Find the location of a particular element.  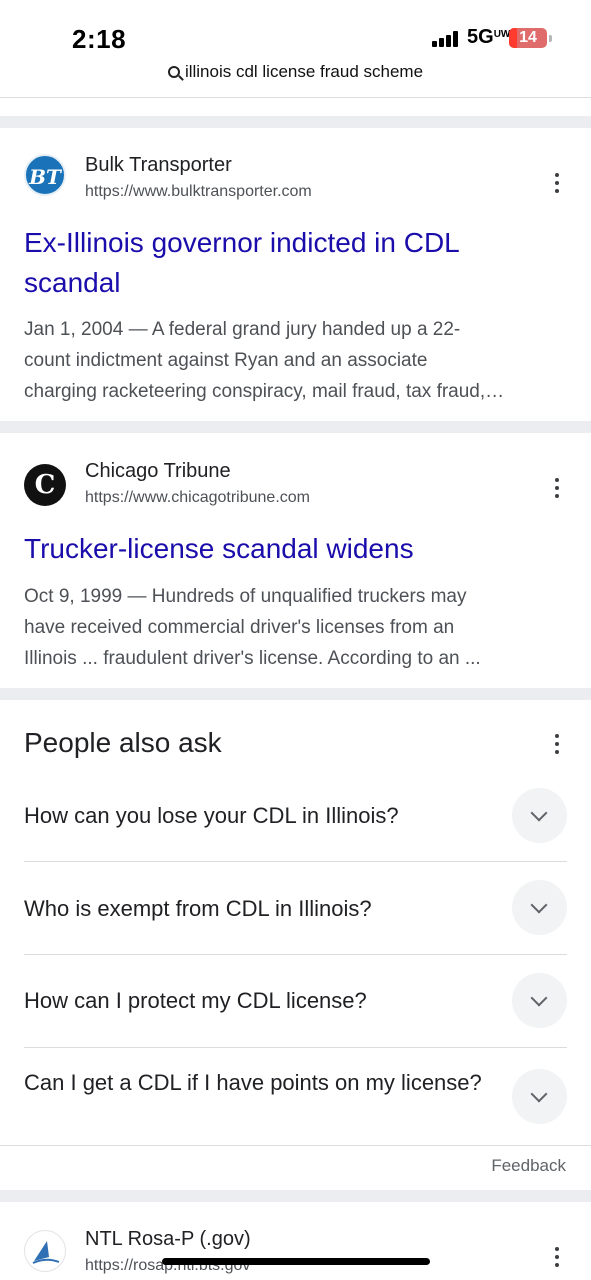

feedback-link: Feedback is located at coordinates (518, 1166).